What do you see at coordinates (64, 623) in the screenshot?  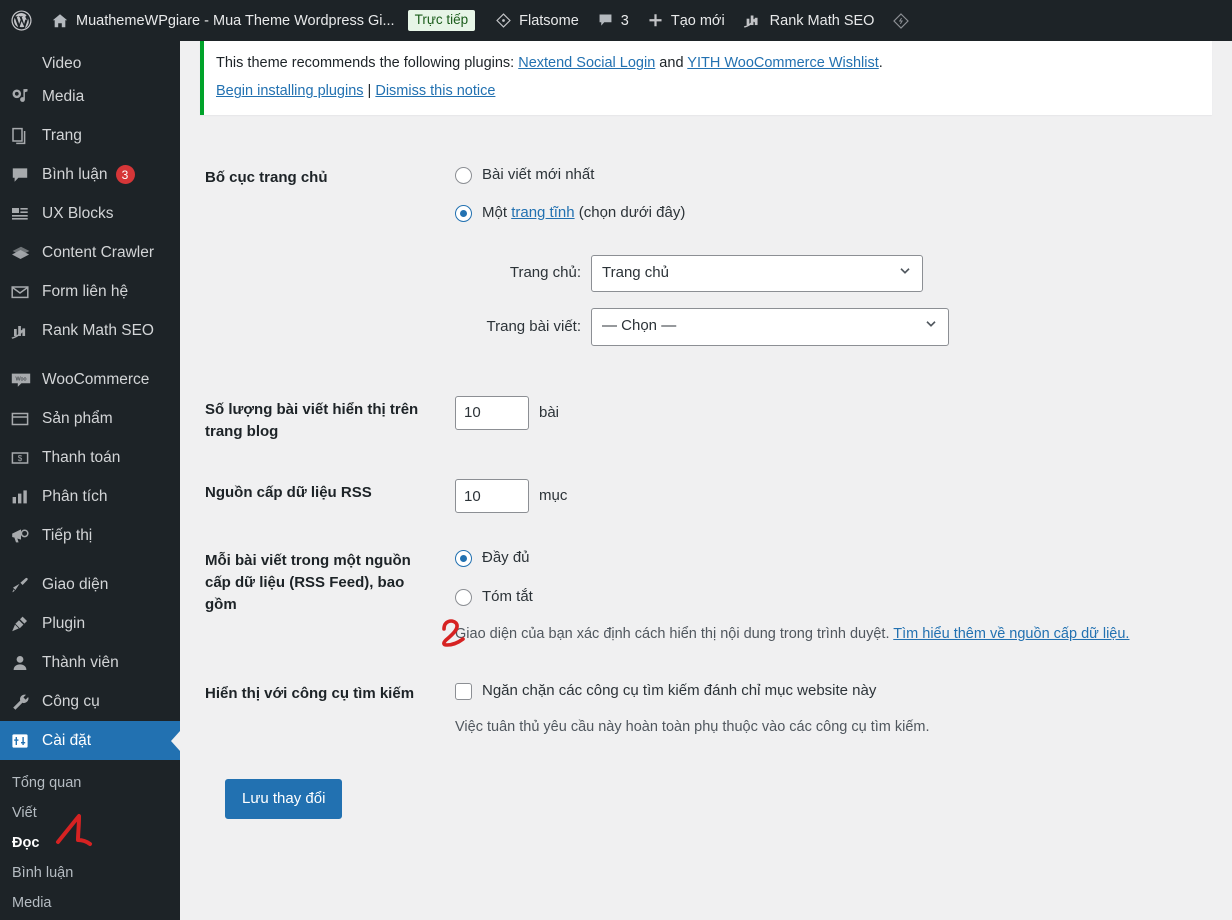 I see `sidebar-item-label: Plugin` at bounding box center [64, 623].